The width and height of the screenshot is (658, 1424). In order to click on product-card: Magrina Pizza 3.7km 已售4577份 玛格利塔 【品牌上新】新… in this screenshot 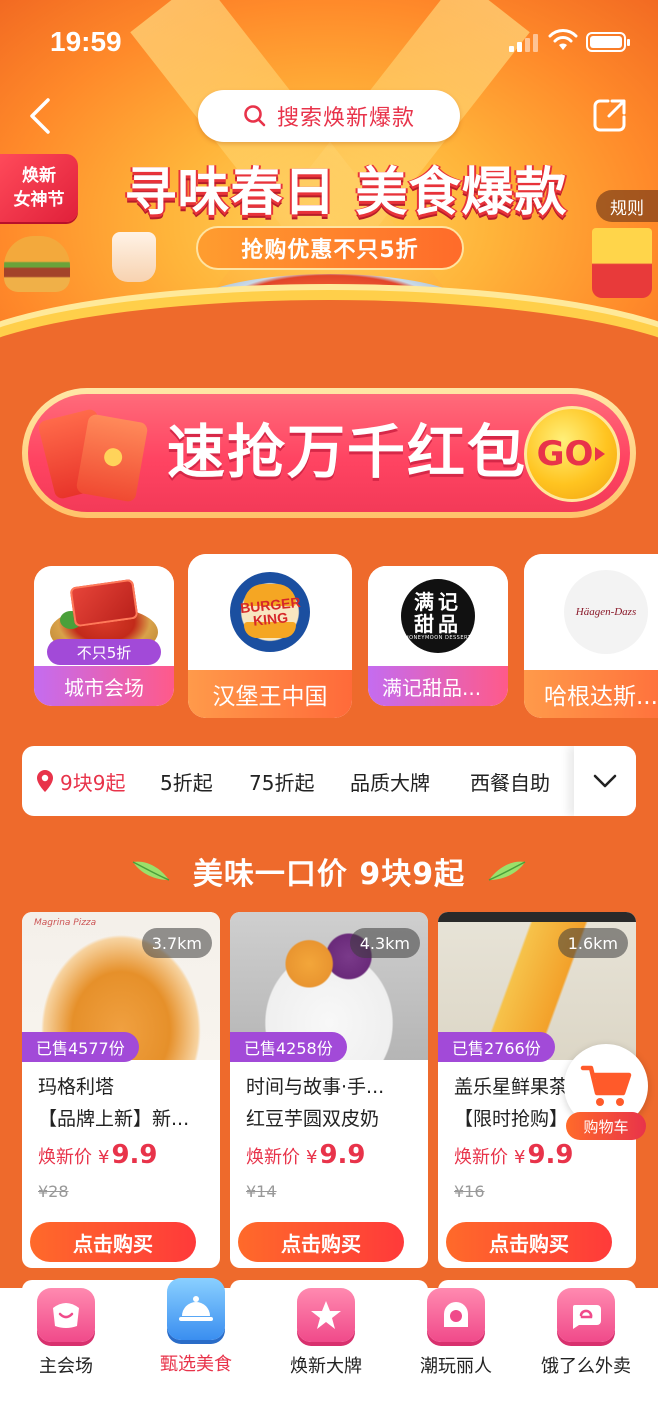, I will do `click(121, 1090)`.